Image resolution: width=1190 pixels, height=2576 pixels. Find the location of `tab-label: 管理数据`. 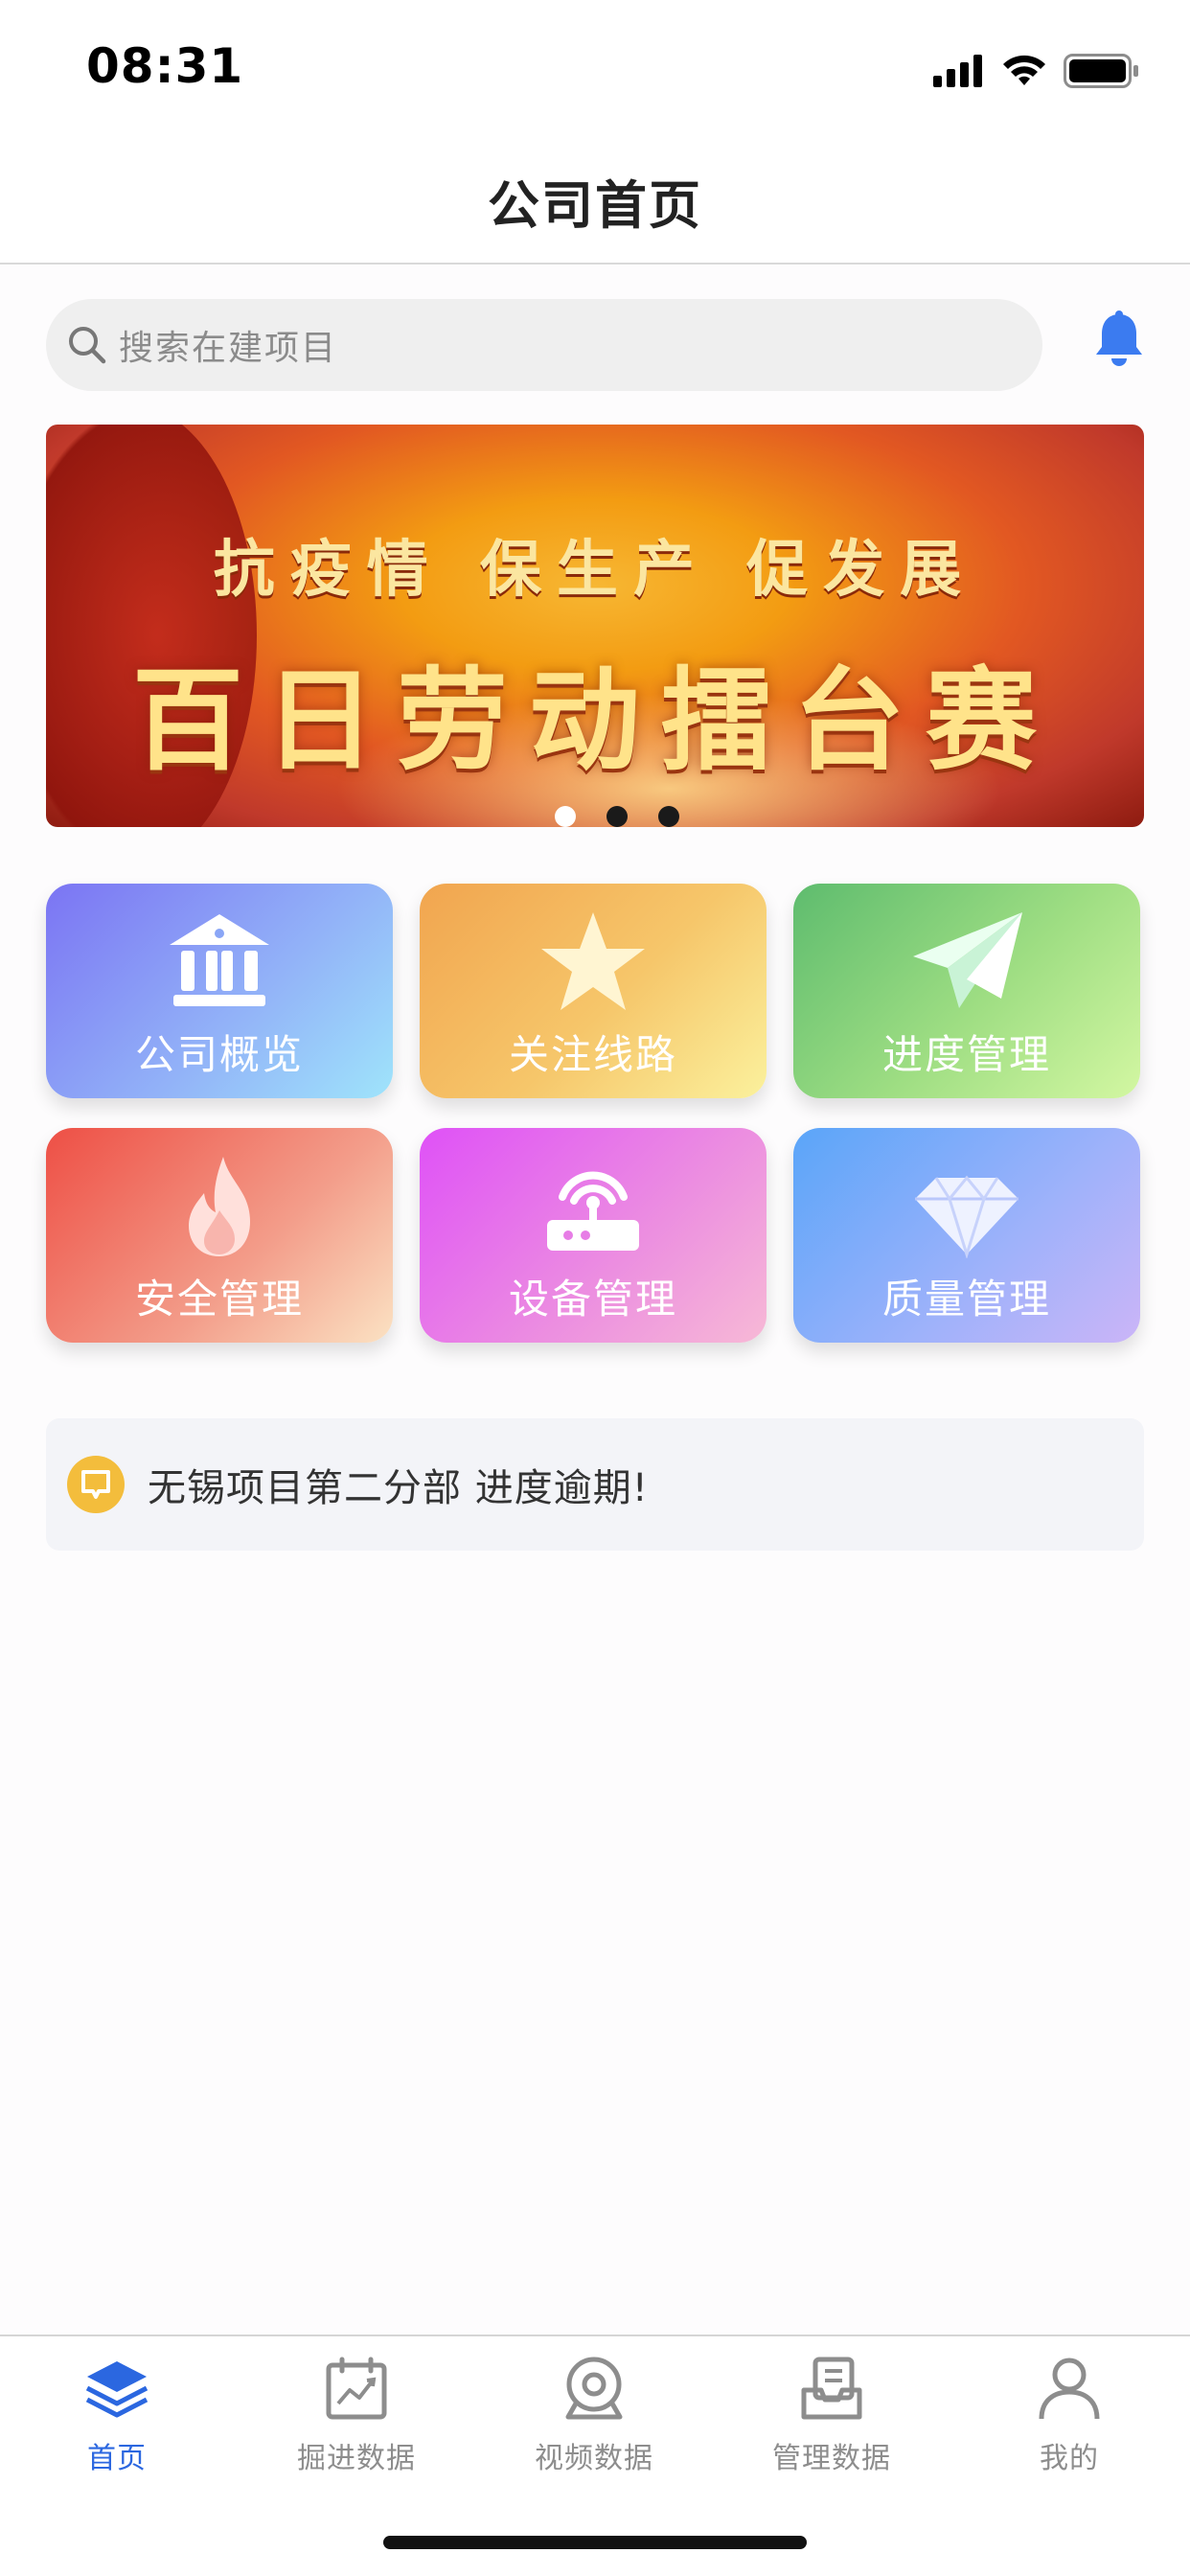

tab-label: 管理数据 is located at coordinates (832, 2458).